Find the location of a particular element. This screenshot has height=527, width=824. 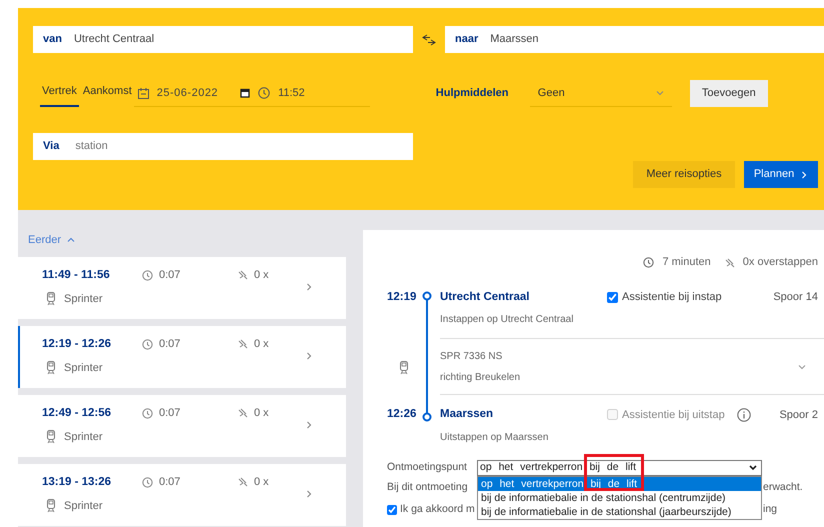

field-label: naar is located at coordinates (466, 40).